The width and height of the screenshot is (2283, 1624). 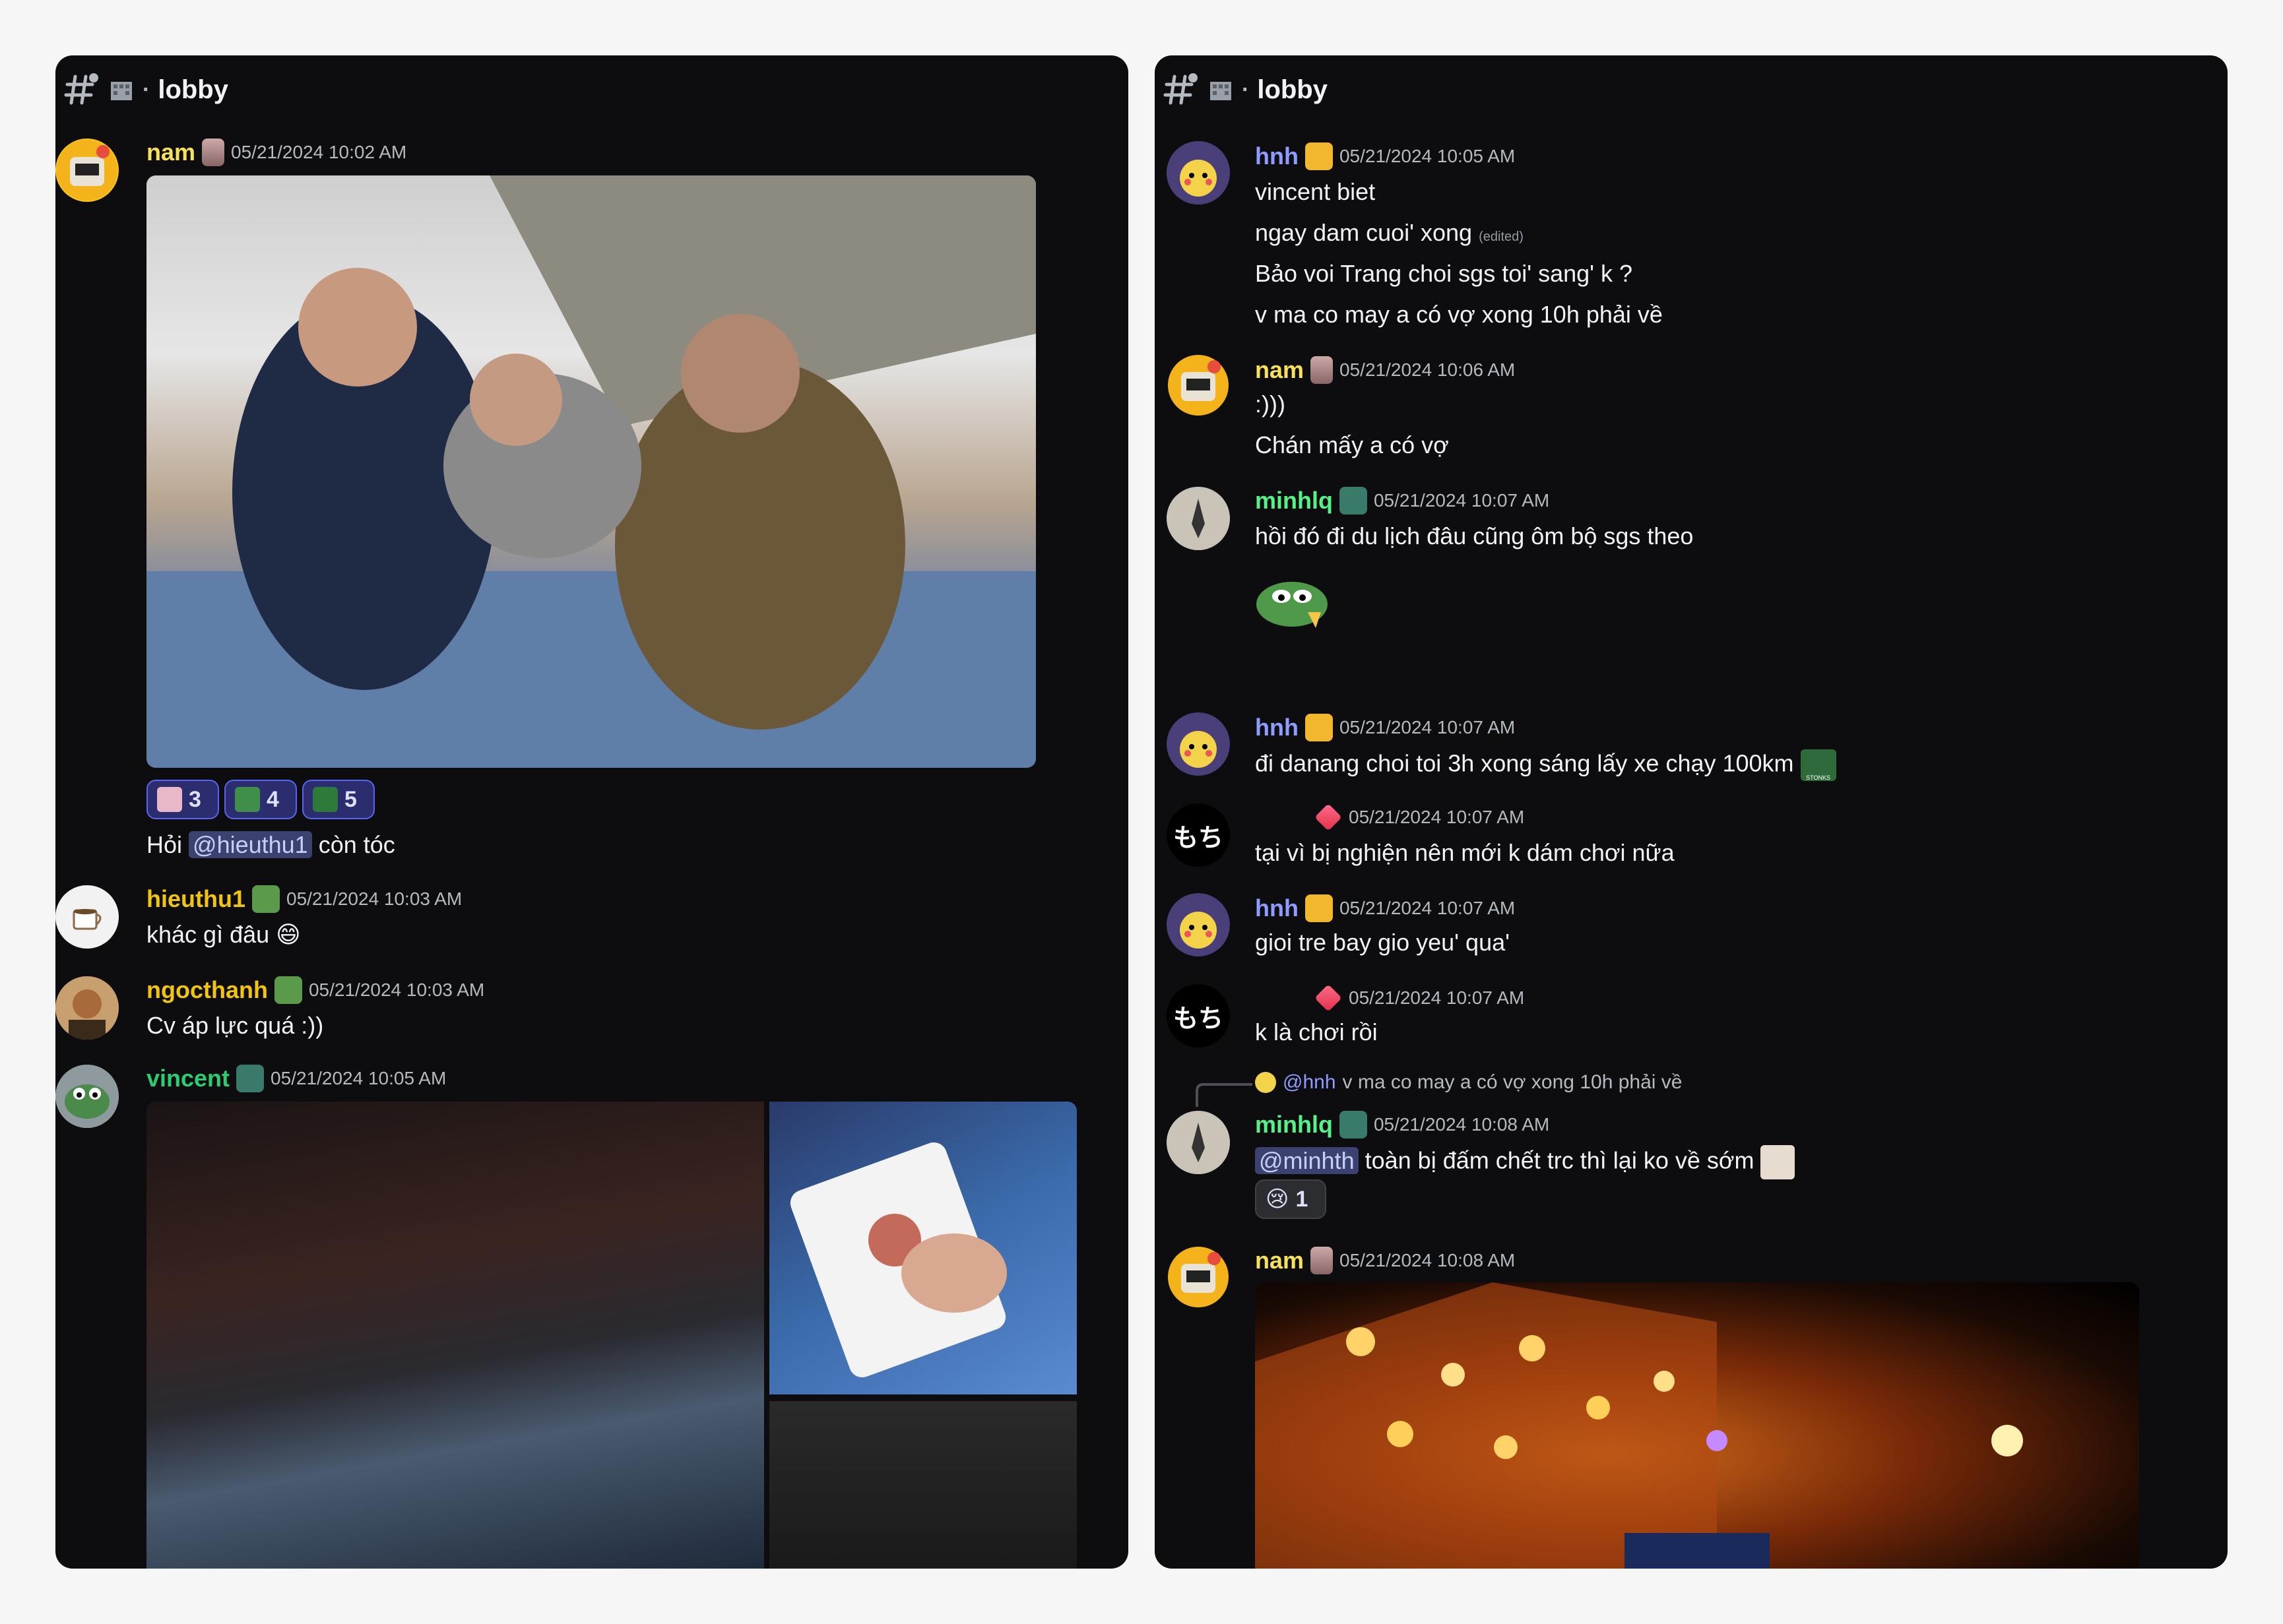 I want to click on reply-username: @hnh, so click(x=1310, y=1082).